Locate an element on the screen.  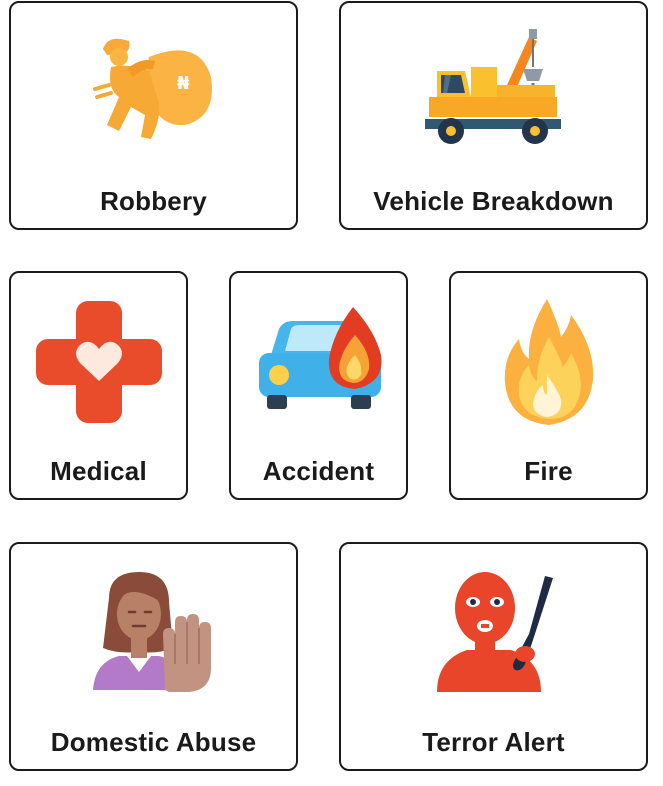
category-card-vehicle-breakdown: Vehicle Breakdown is located at coordinates (493, 115).